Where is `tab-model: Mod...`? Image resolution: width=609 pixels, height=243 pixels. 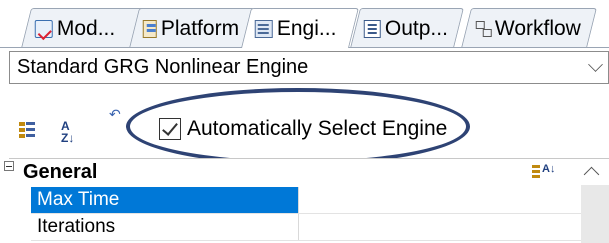
tab-model: Mod... is located at coordinates (83, 28).